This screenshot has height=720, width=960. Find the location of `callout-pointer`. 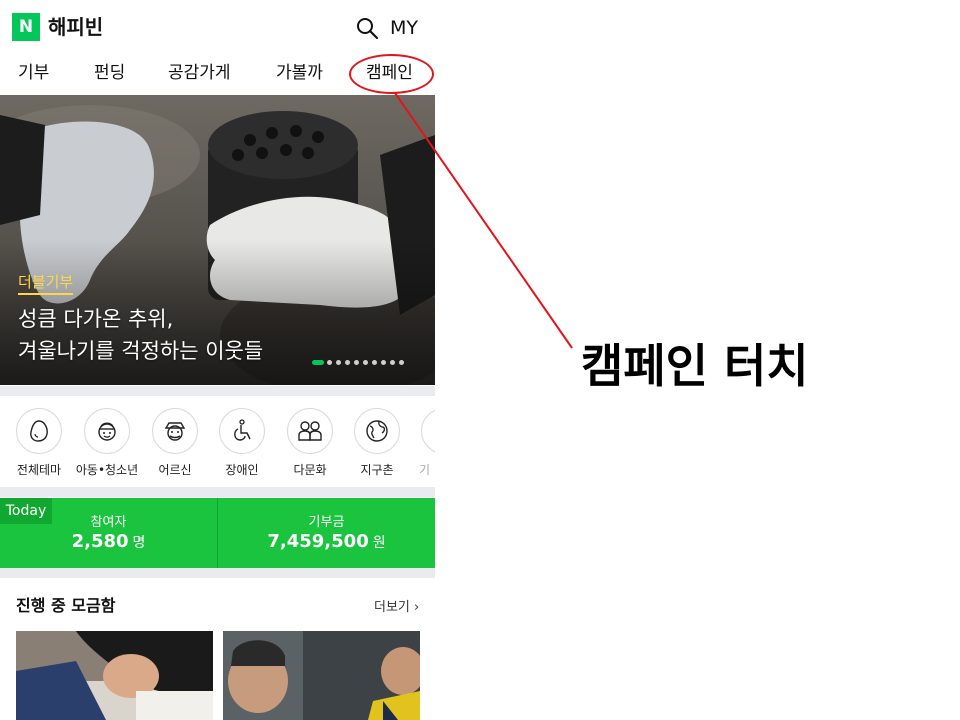

callout-pointer is located at coordinates (483, 220).